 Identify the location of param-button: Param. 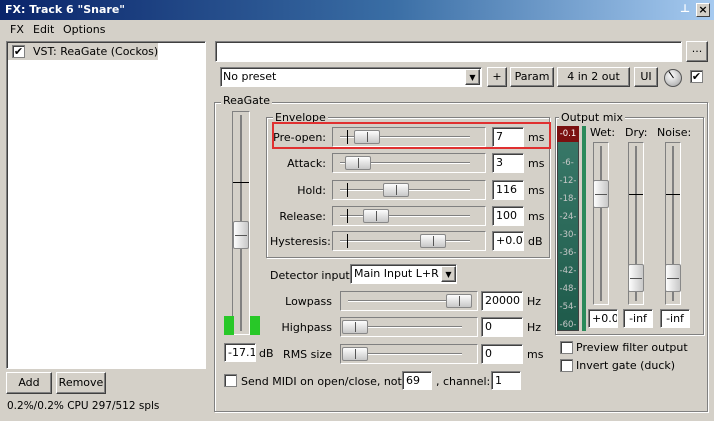
(532, 77).